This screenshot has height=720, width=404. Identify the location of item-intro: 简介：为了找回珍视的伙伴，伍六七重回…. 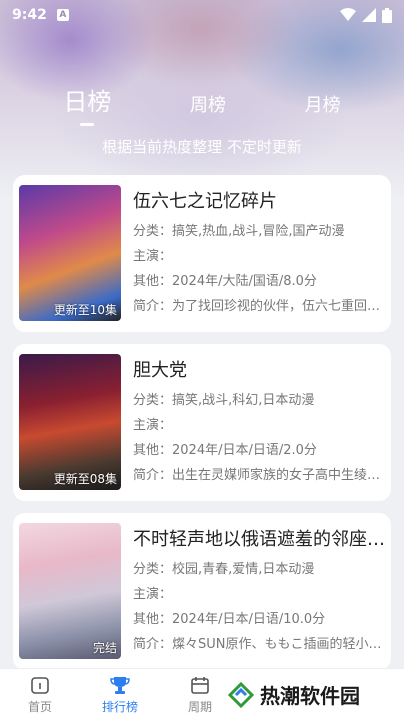
(257, 306).